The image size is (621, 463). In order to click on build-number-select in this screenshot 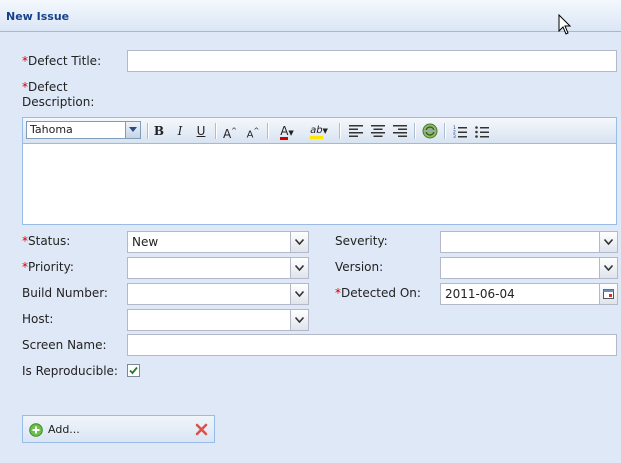, I will do `click(218, 294)`.